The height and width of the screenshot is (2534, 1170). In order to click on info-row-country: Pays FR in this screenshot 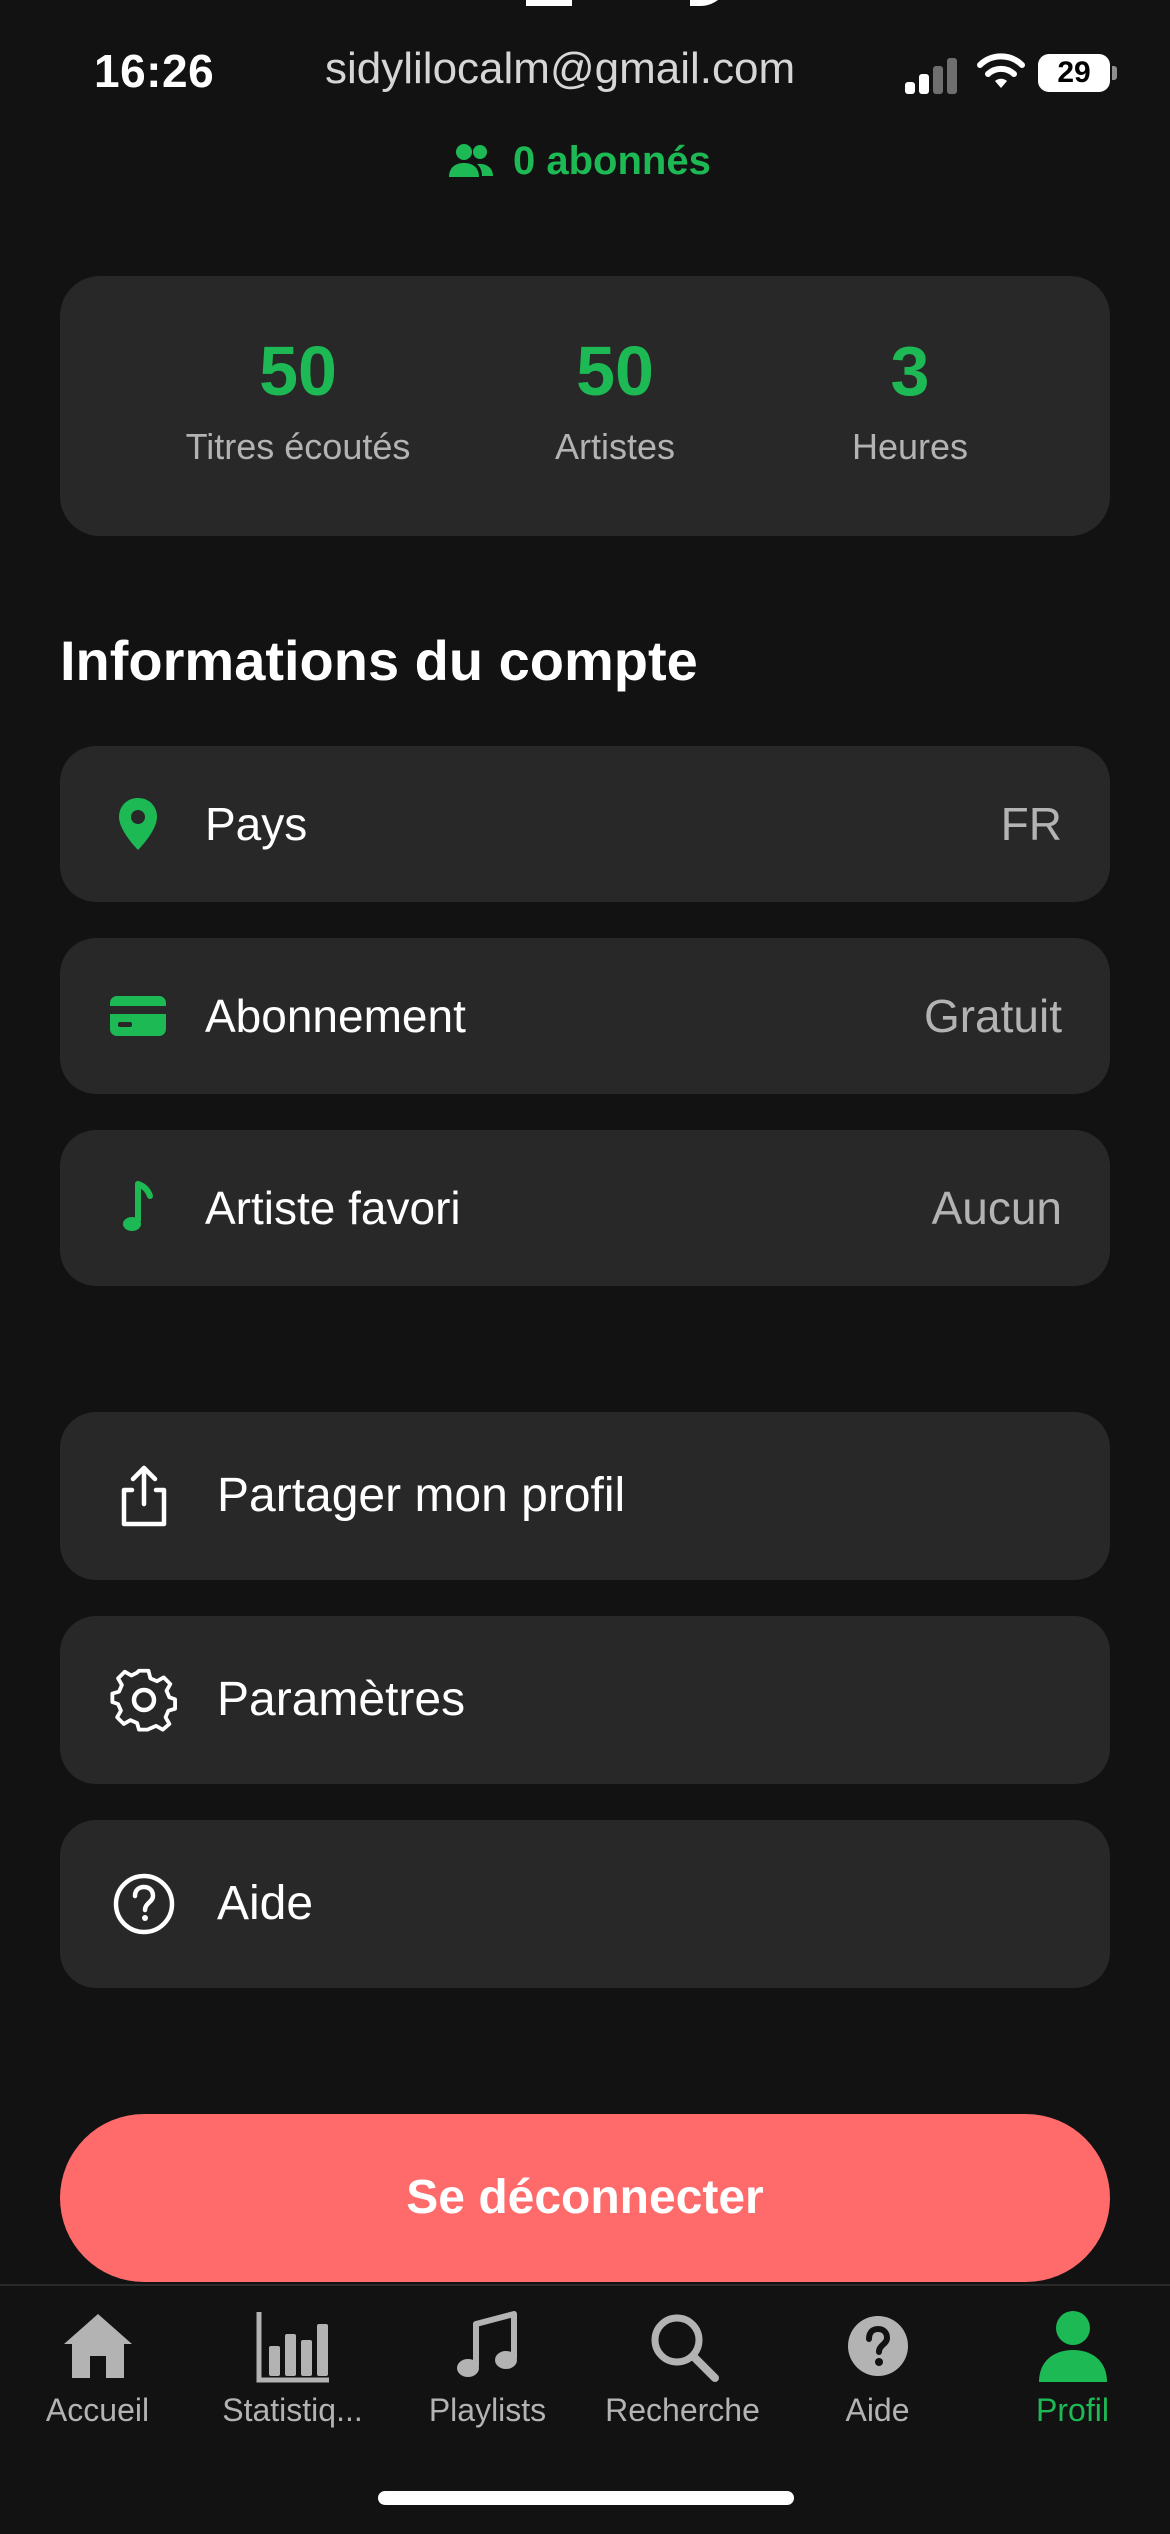, I will do `click(585, 824)`.